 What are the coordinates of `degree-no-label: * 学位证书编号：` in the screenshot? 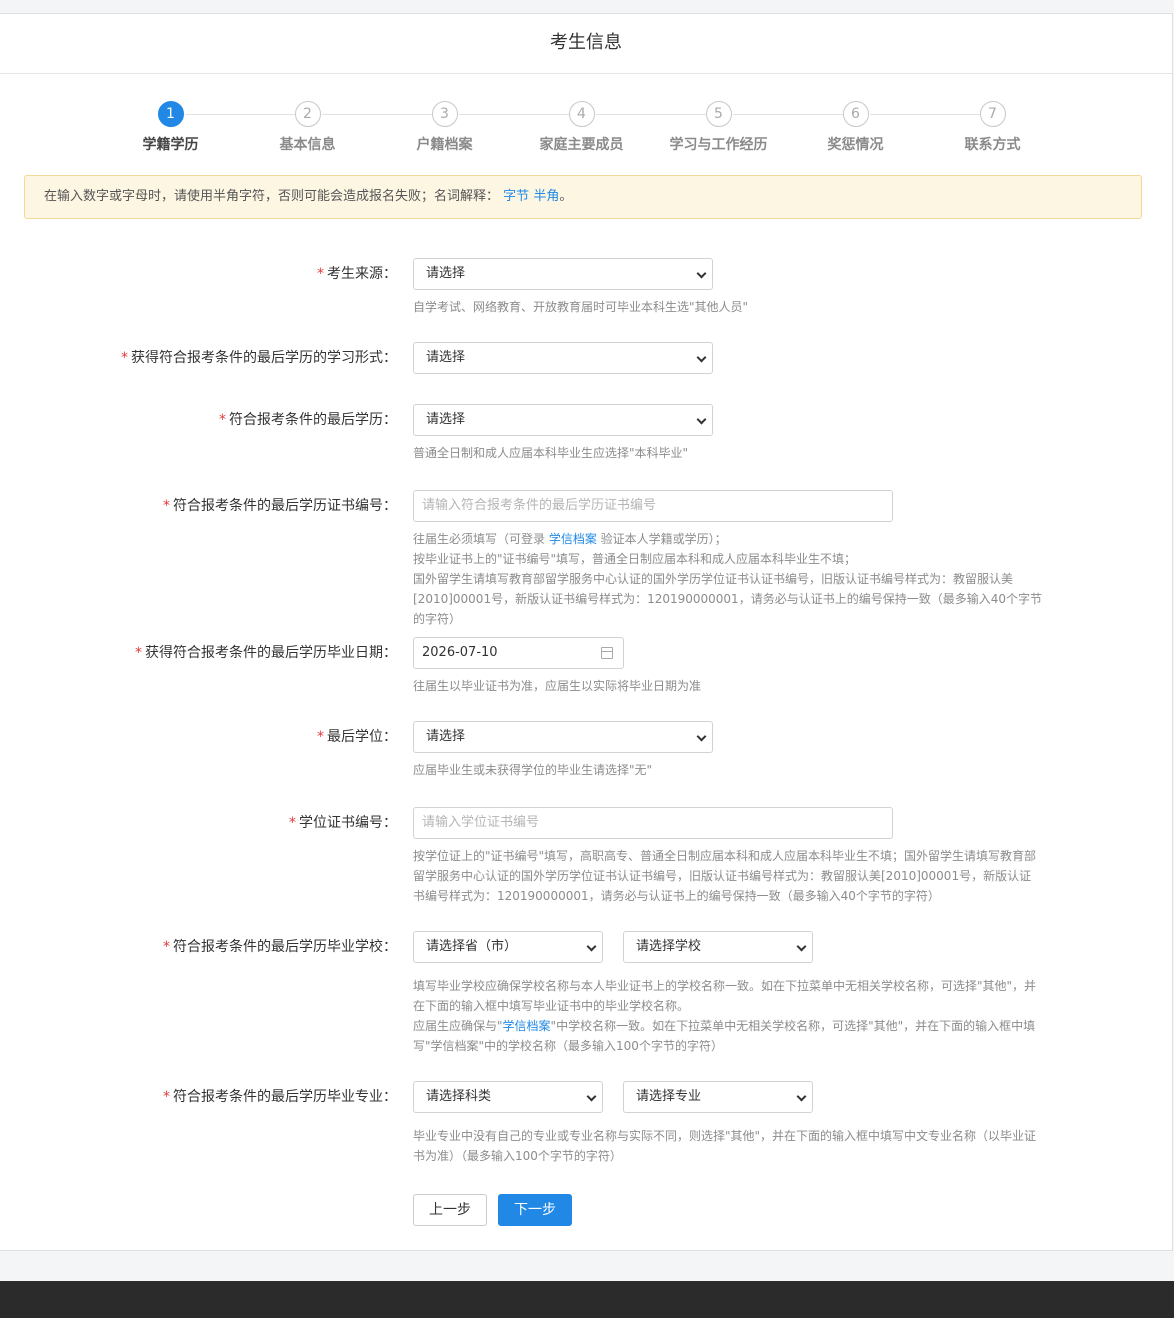 It's located at (343, 823).